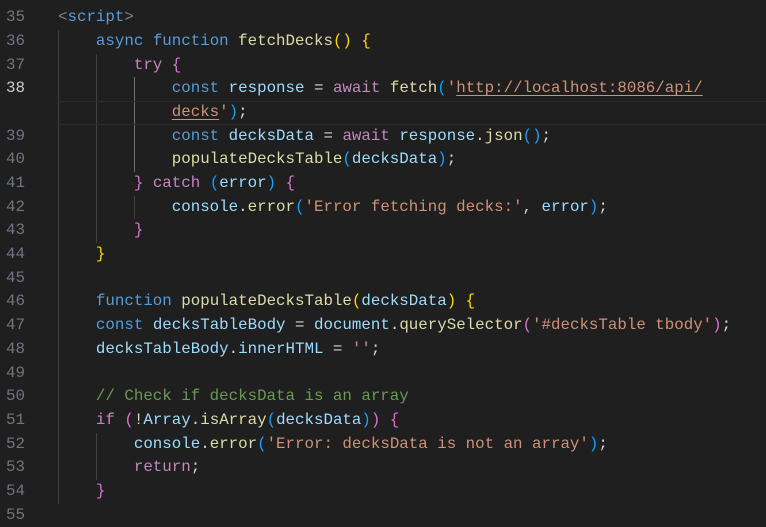  What do you see at coordinates (413, 88) in the screenshot?
I see `code-token: fetch` at bounding box center [413, 88].